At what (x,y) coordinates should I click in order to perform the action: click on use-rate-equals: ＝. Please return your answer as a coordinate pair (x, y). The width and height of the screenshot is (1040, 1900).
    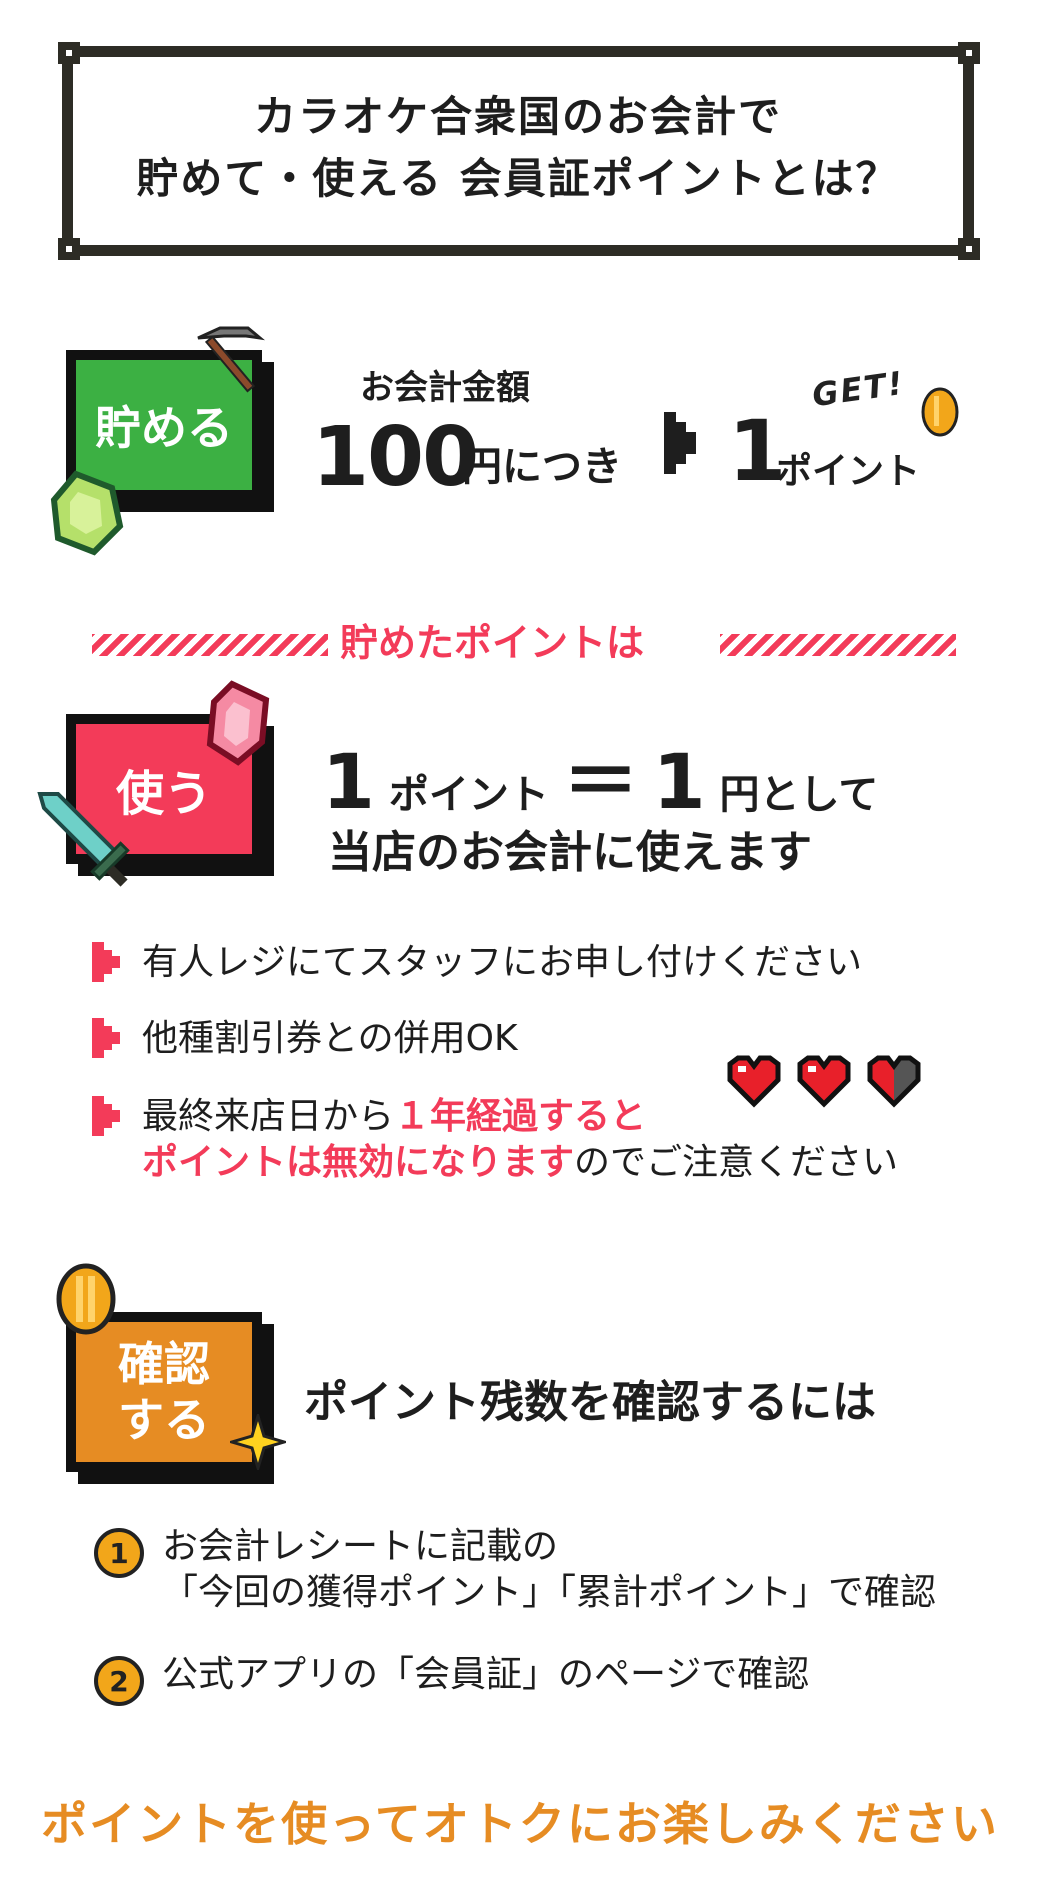
    Looking at the image, I should click on (600, 781).